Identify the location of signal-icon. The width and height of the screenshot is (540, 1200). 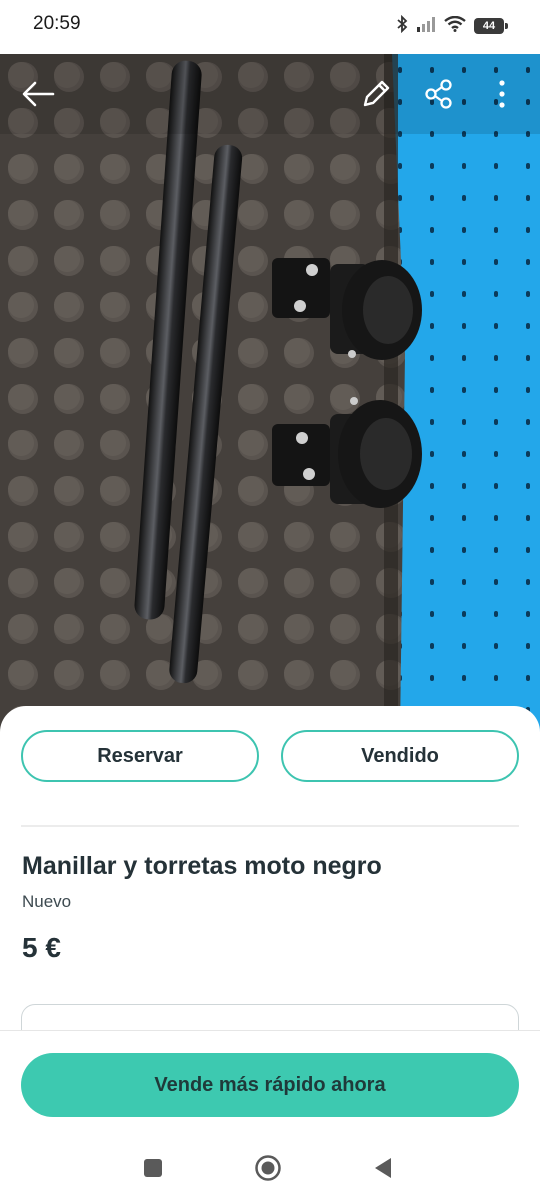
(426, 26).